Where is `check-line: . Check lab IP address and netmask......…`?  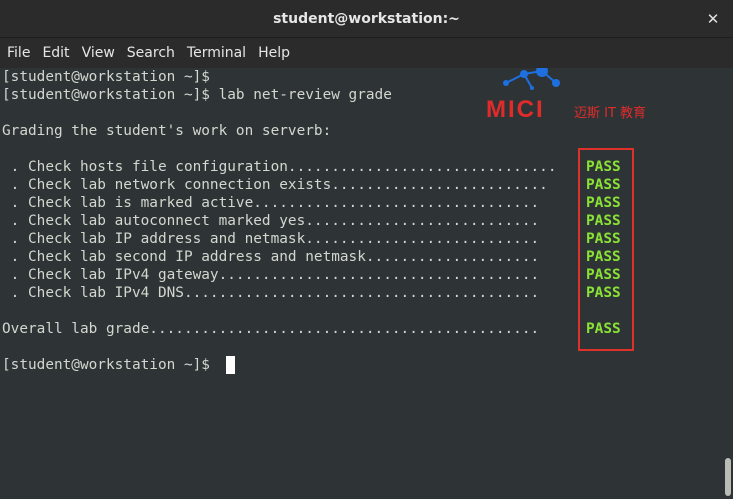
check-line: . Check lab IP address and netmask......… is located at coordinates (271, 239).